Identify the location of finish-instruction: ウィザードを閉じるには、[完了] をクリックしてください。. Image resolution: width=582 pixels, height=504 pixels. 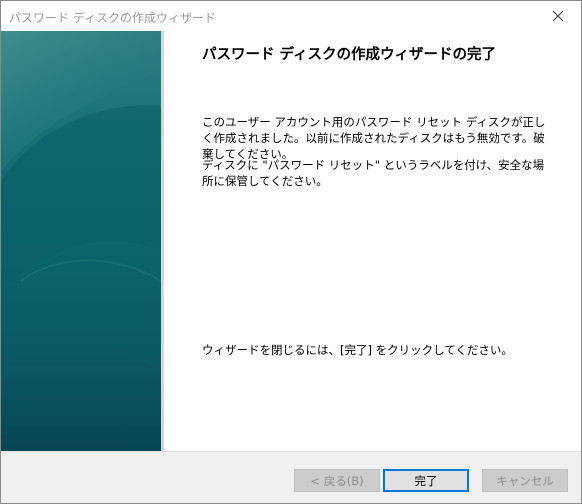
(357, 350).